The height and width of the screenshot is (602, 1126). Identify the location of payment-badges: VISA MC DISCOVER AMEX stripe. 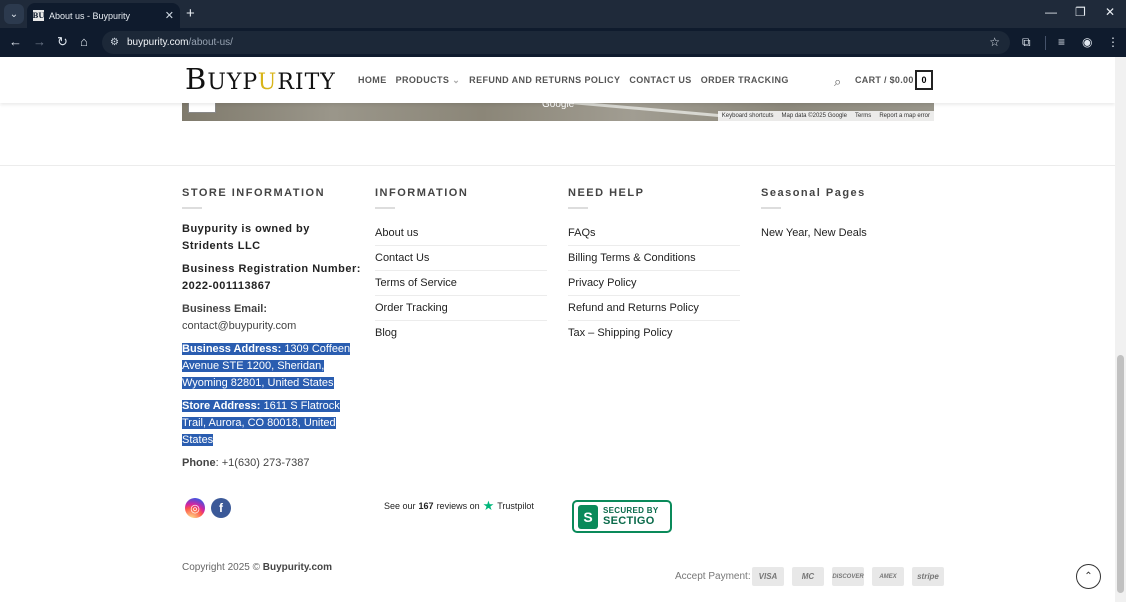
(848, 576).